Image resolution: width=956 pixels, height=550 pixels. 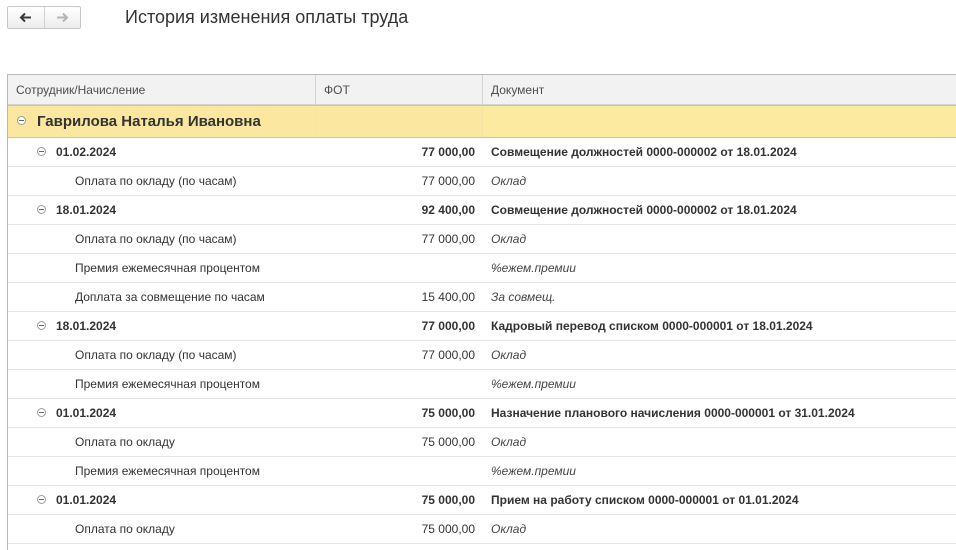 What do you see at coordinates (170, 297) in the screenshot?
I see `accrual-name: Доплата за совмещение по часам` at bounding box center [170, 297].